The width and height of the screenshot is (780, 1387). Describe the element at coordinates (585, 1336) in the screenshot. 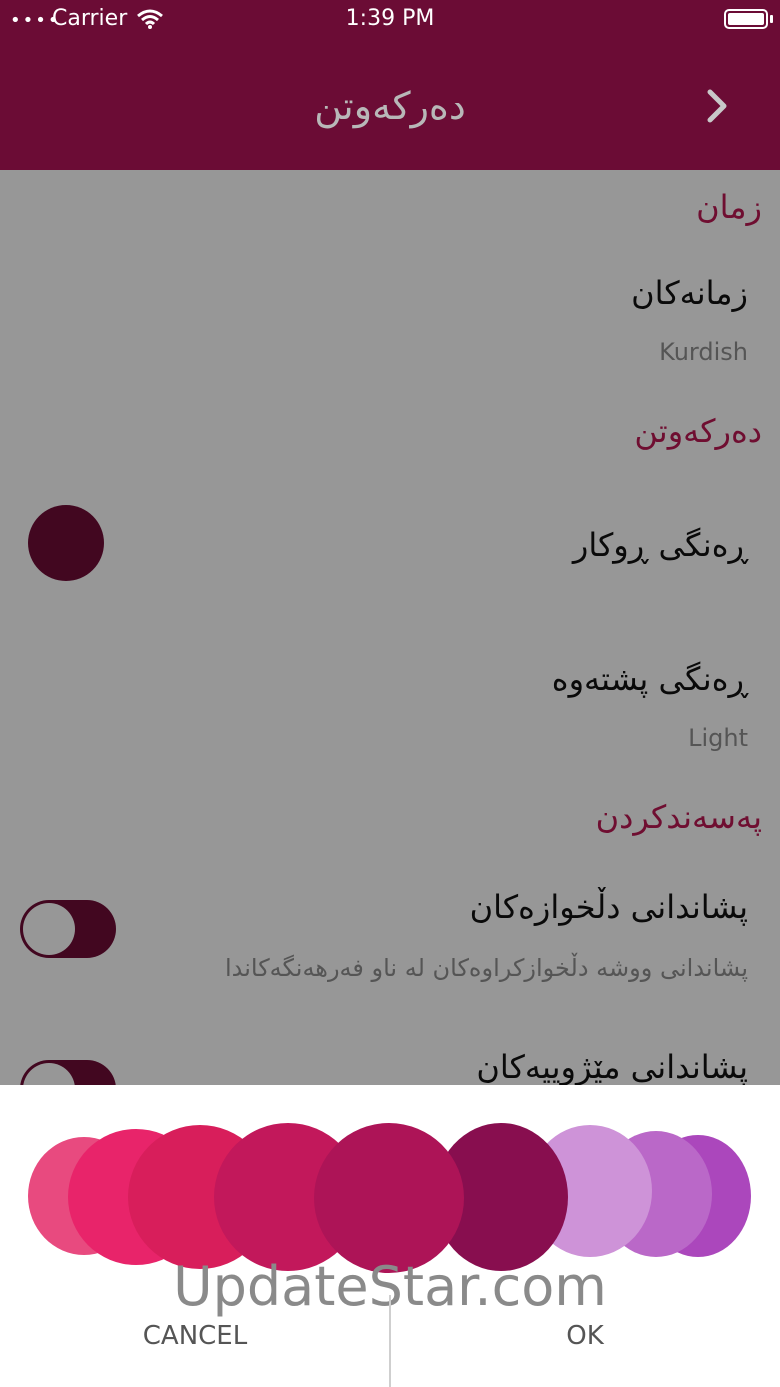

I see `ok-button: OK` at that location.